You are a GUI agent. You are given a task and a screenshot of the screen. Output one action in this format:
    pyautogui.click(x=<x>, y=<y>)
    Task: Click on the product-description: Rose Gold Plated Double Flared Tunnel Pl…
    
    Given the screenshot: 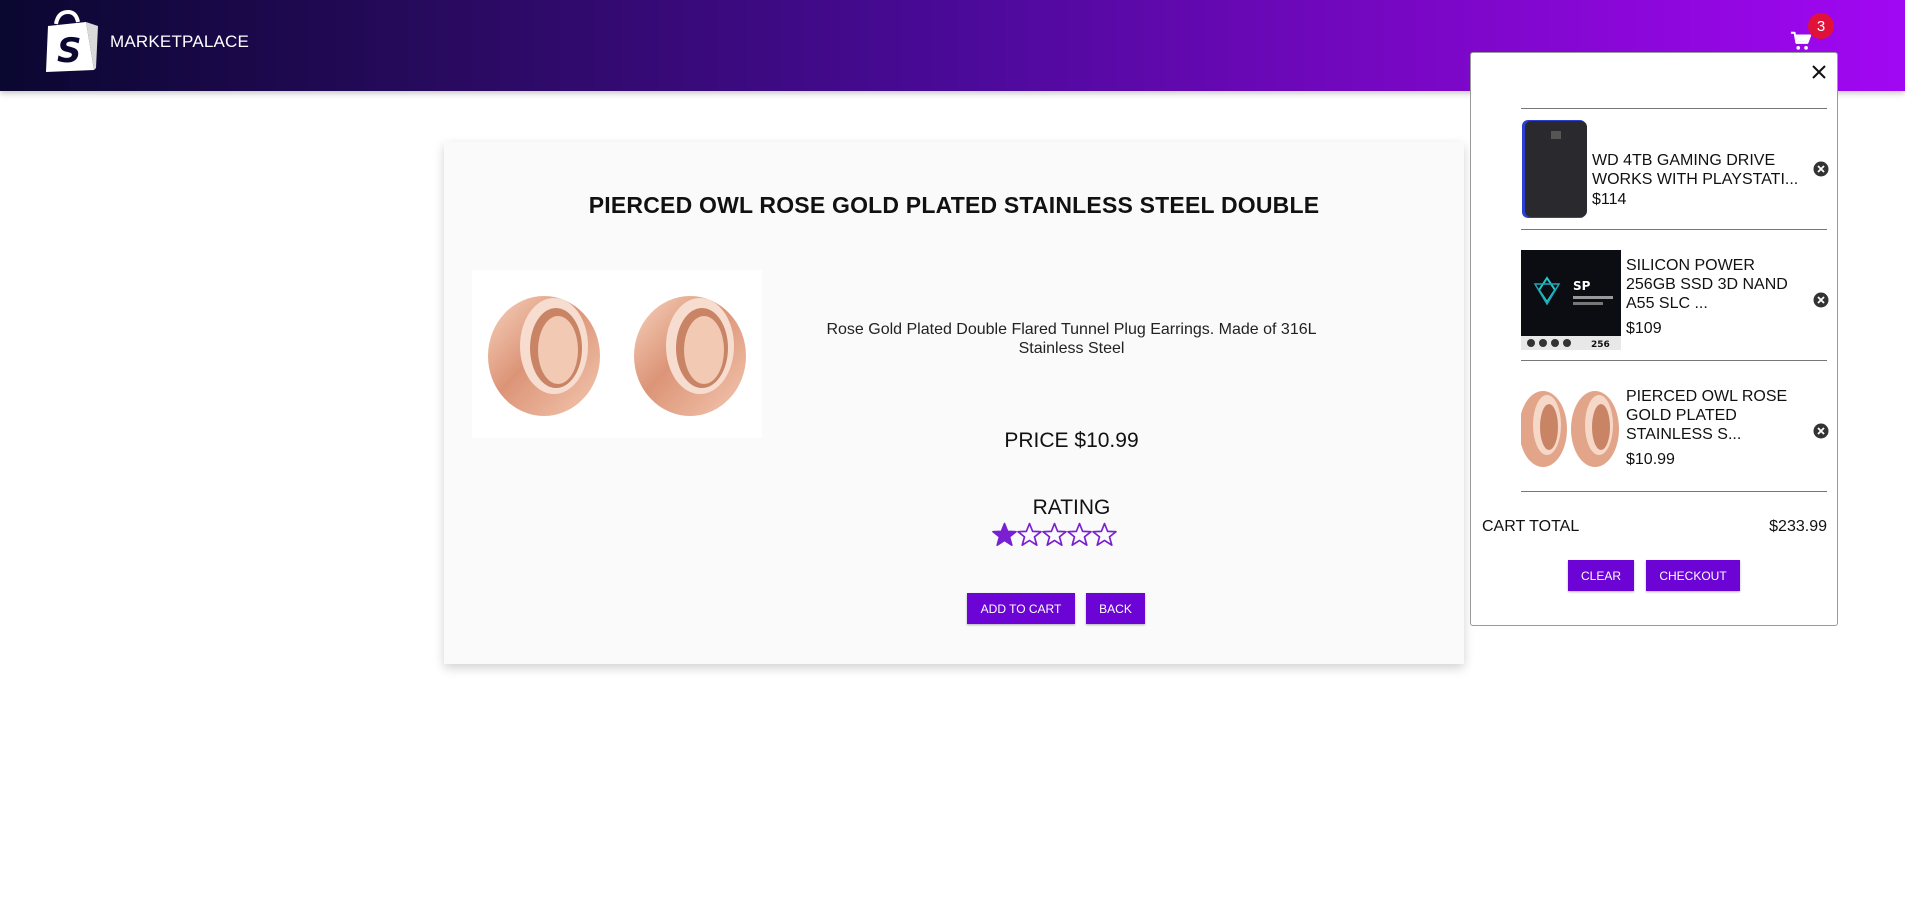 What is the action you would take?
    pyautogui.click(x=1071, y=339)
    